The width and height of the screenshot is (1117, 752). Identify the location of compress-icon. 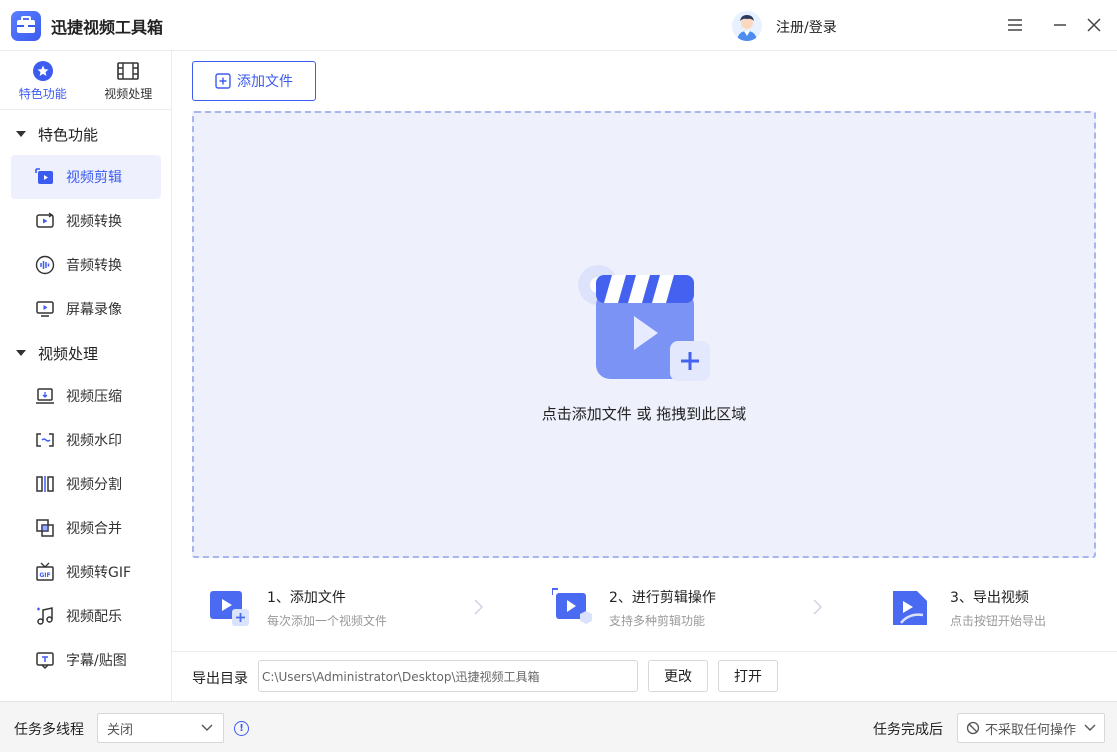
(45, 396).